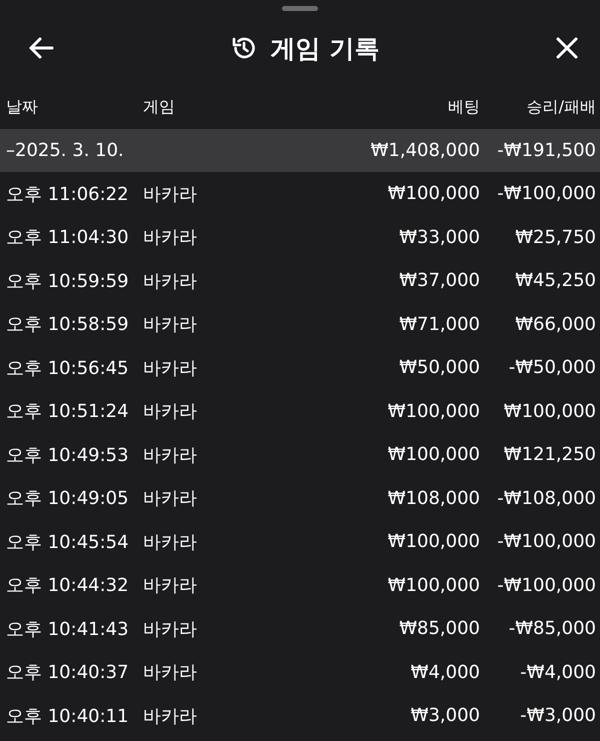  I want to click on column-header: 게임, so click(159, 107).